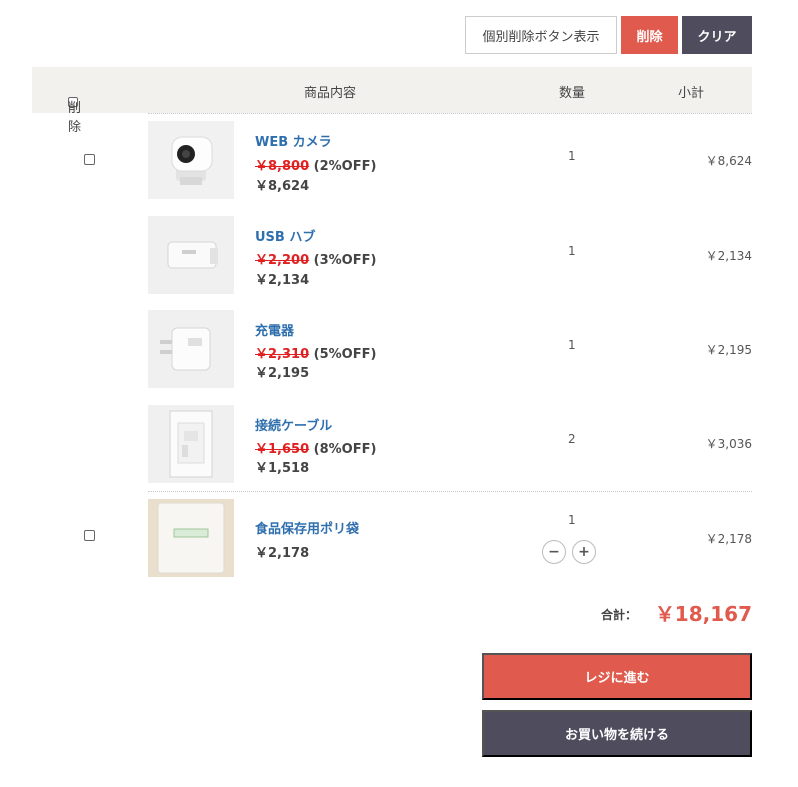 The width and height of the screenshot is (798, 787). What do you see at coordinates (282, 553) in the screenshot?
I see `sale-price: ￥2,178` at bounding box center [282, 553].